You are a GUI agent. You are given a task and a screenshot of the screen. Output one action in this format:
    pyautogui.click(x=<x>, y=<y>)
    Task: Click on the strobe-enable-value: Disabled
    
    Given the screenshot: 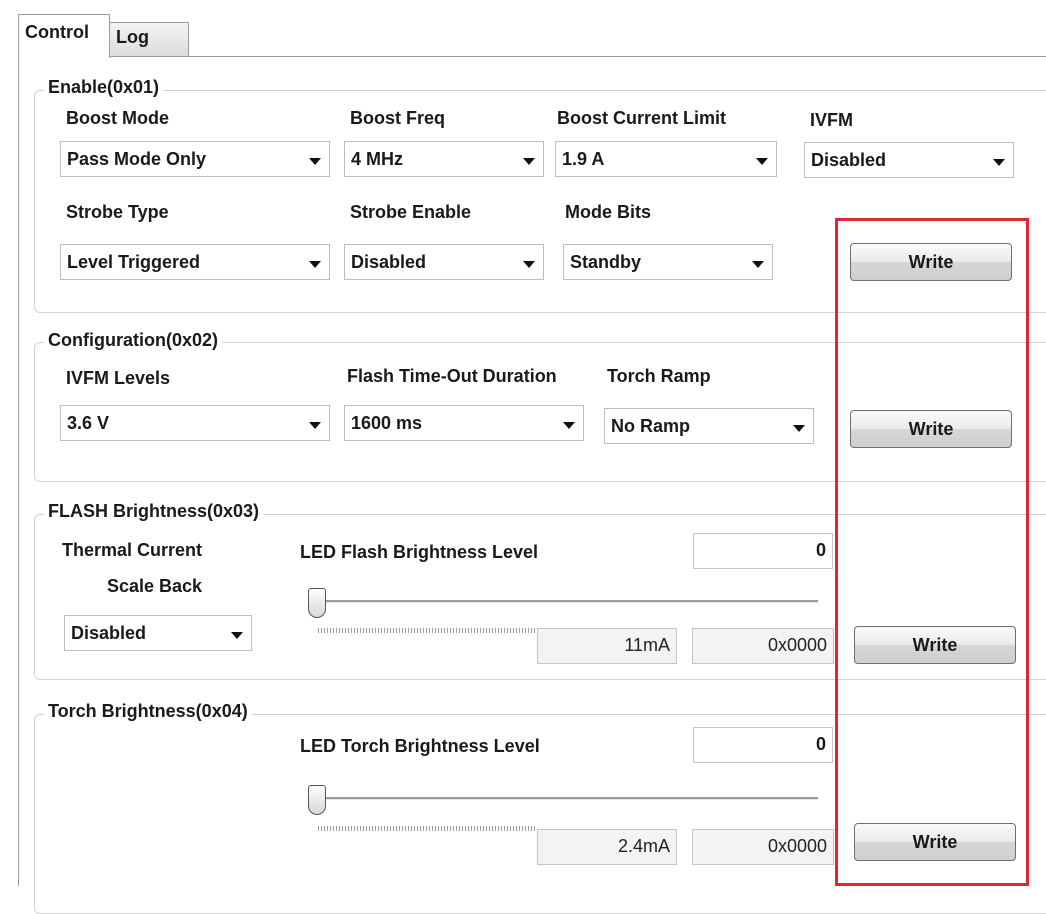 What is the action you would take?
    pyautogui.click(x=389, y=262)
    